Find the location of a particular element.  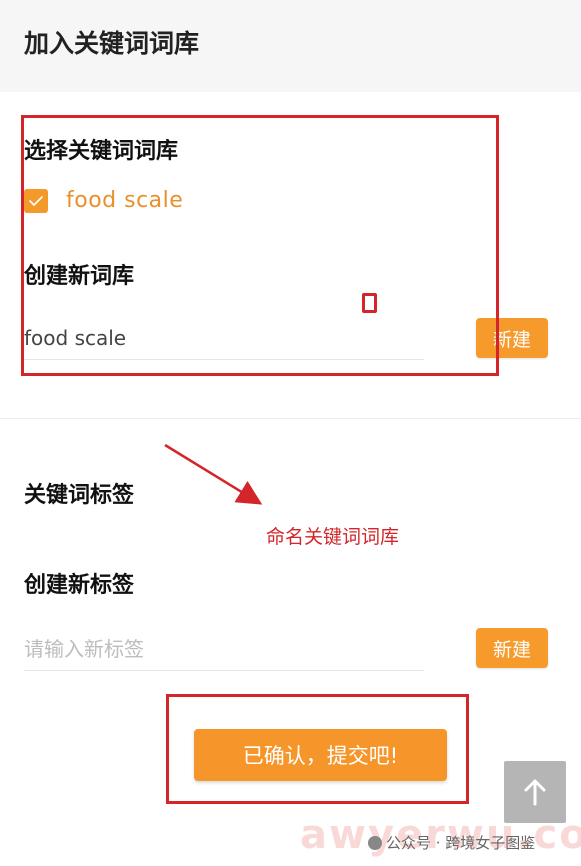

arrow-up-icon is located at coordinates (535, 792).